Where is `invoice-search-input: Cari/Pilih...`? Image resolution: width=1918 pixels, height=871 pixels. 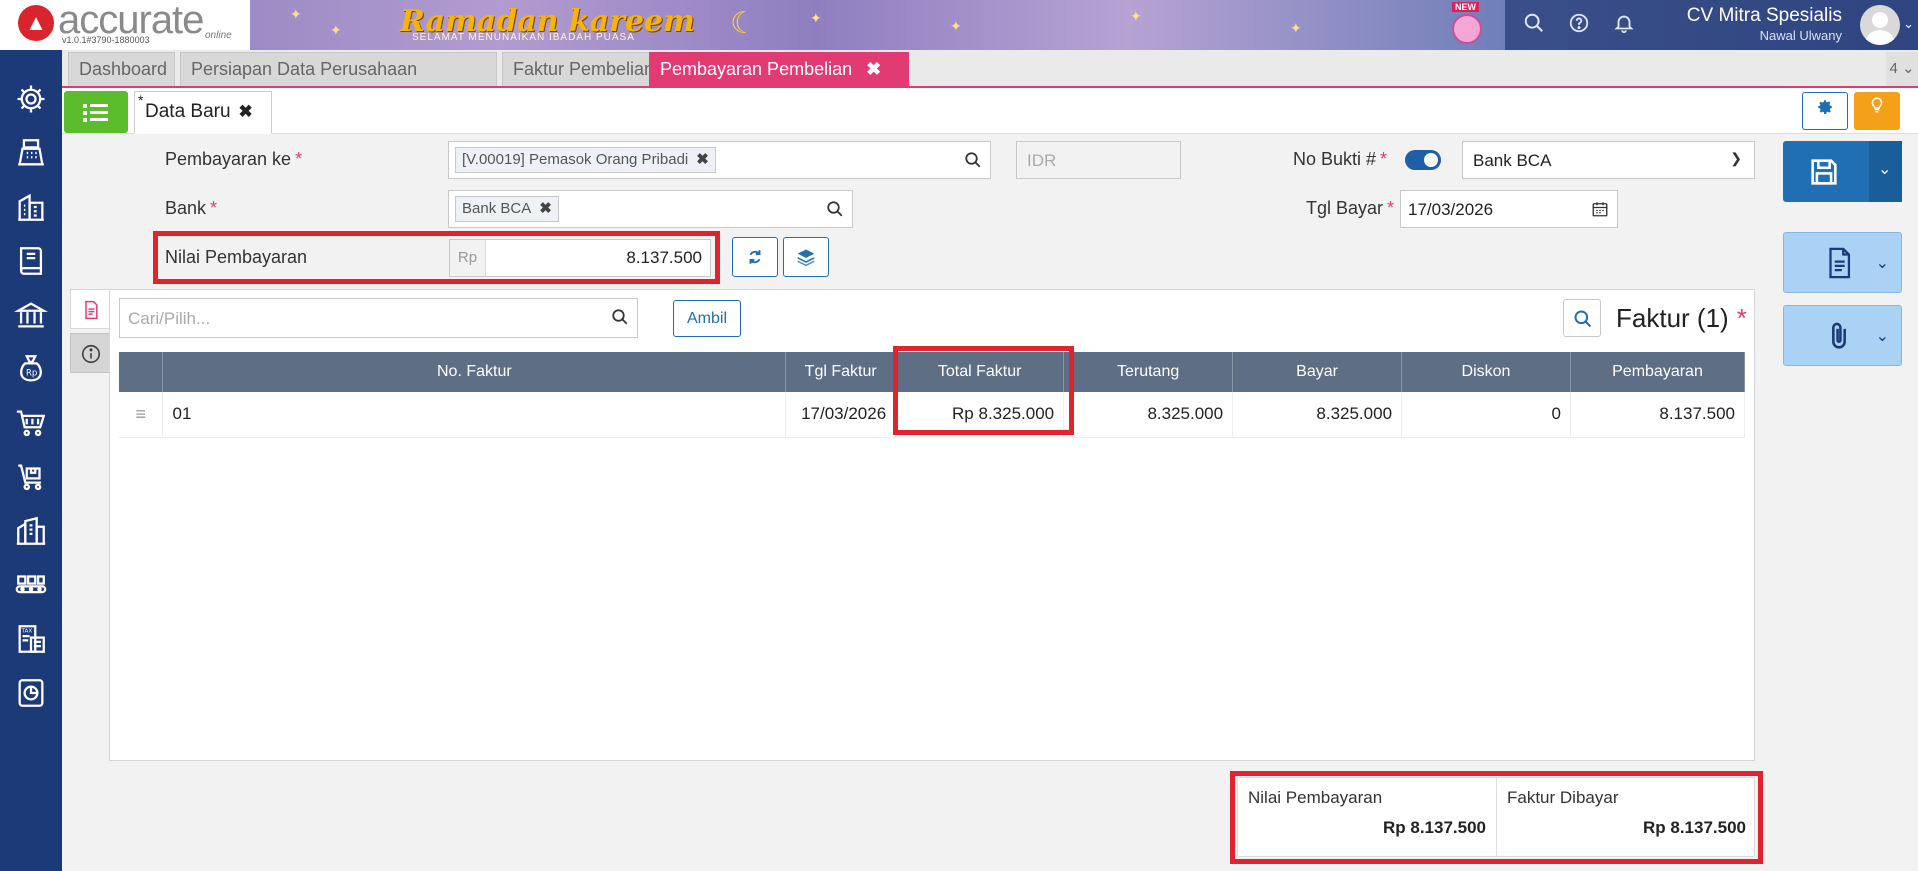 invoice-search-input: Cari/Pilih... is located at coordinates (378, 318).